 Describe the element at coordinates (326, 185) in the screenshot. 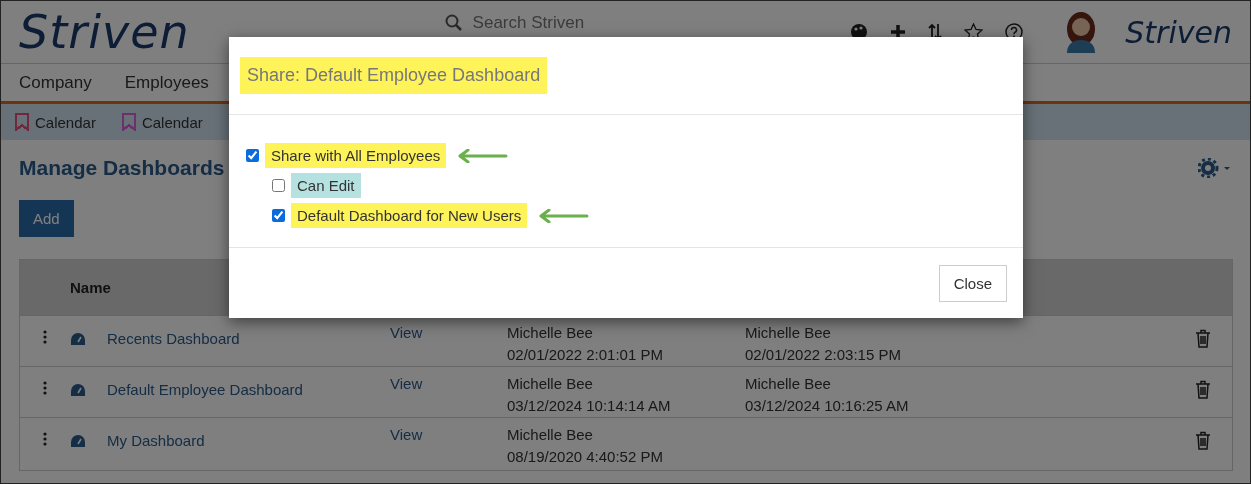

I see `option-label: Can Edit` at that location.